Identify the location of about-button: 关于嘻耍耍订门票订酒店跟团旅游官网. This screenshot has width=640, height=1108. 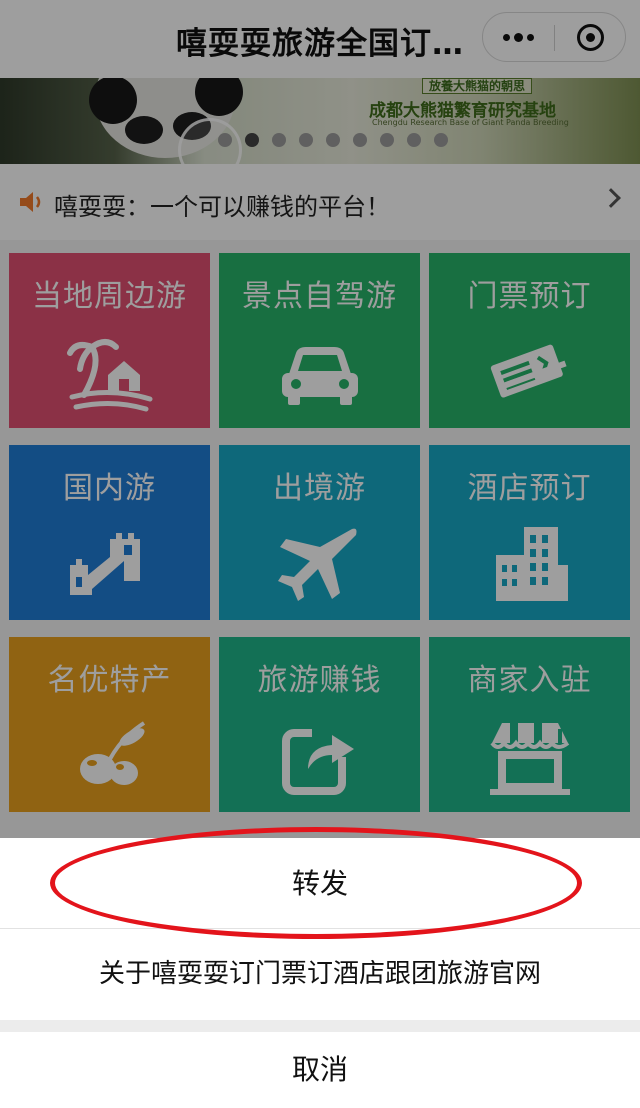
(320, 974).